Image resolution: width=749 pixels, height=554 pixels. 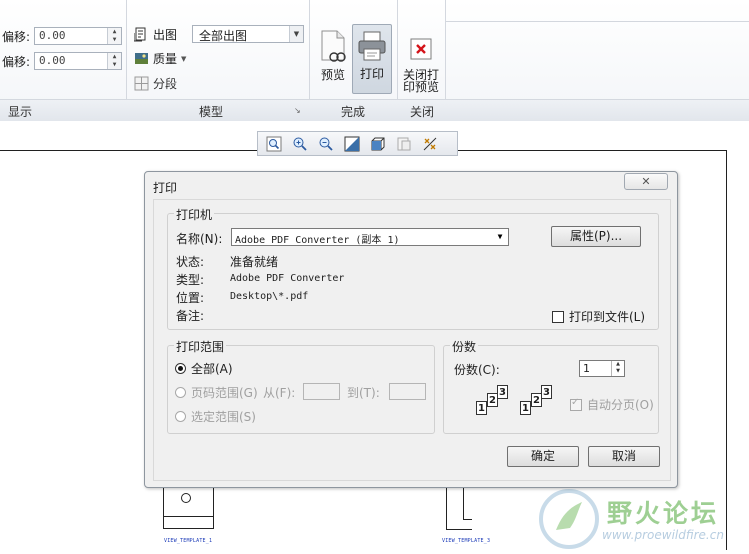 I want to click on watermark-logo-icon, so click(x=569, y=519).